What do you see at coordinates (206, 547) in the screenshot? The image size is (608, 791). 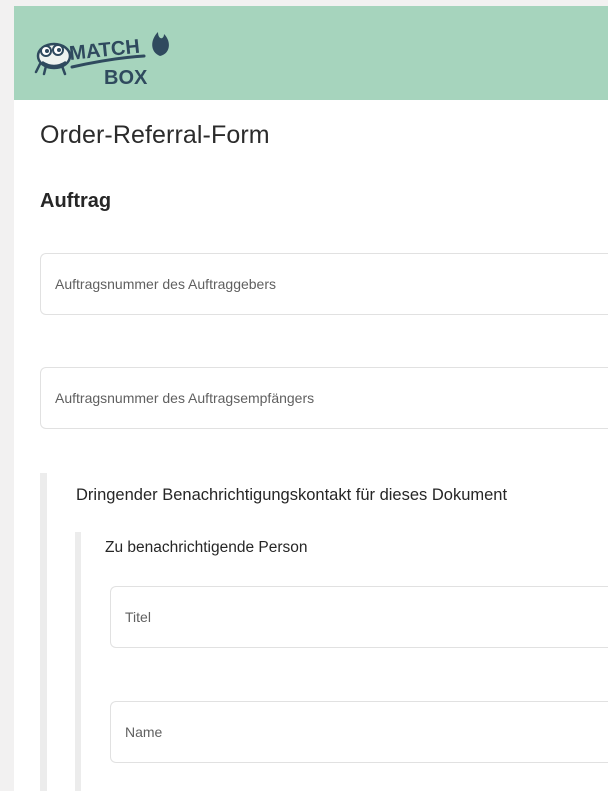 I see `person-to-notify-label: Zu benachrichtigende Person` at bounding box center [206, 547].